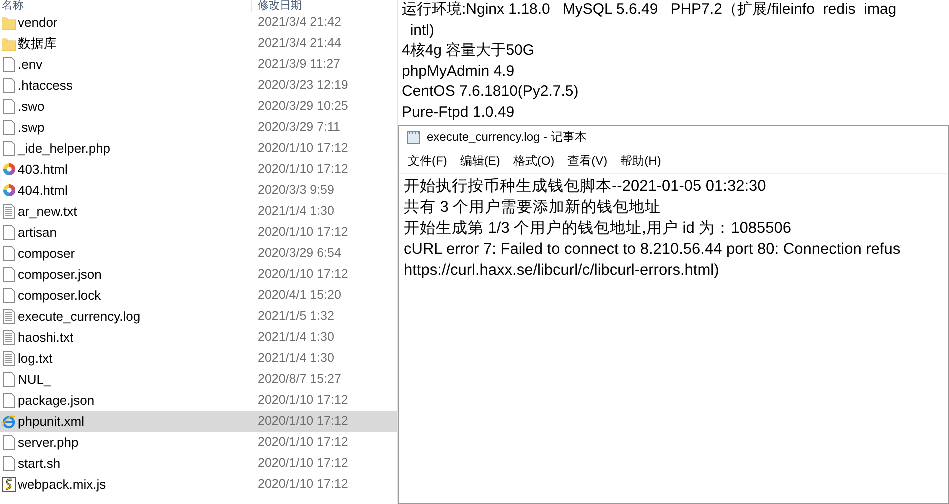 The width and height of the screenshot is (949, 504). Describe the element at coordinates (300, 295) in the screenshot. I see `modified-date: 2020/4/1 15:20` at that location.